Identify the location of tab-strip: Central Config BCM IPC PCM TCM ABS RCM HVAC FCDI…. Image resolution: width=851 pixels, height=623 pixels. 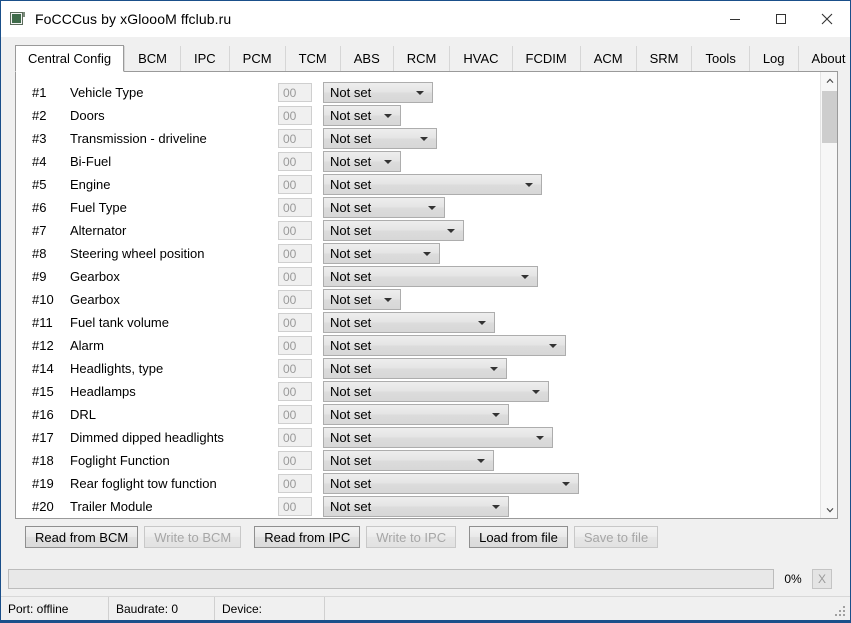
(432, 58).